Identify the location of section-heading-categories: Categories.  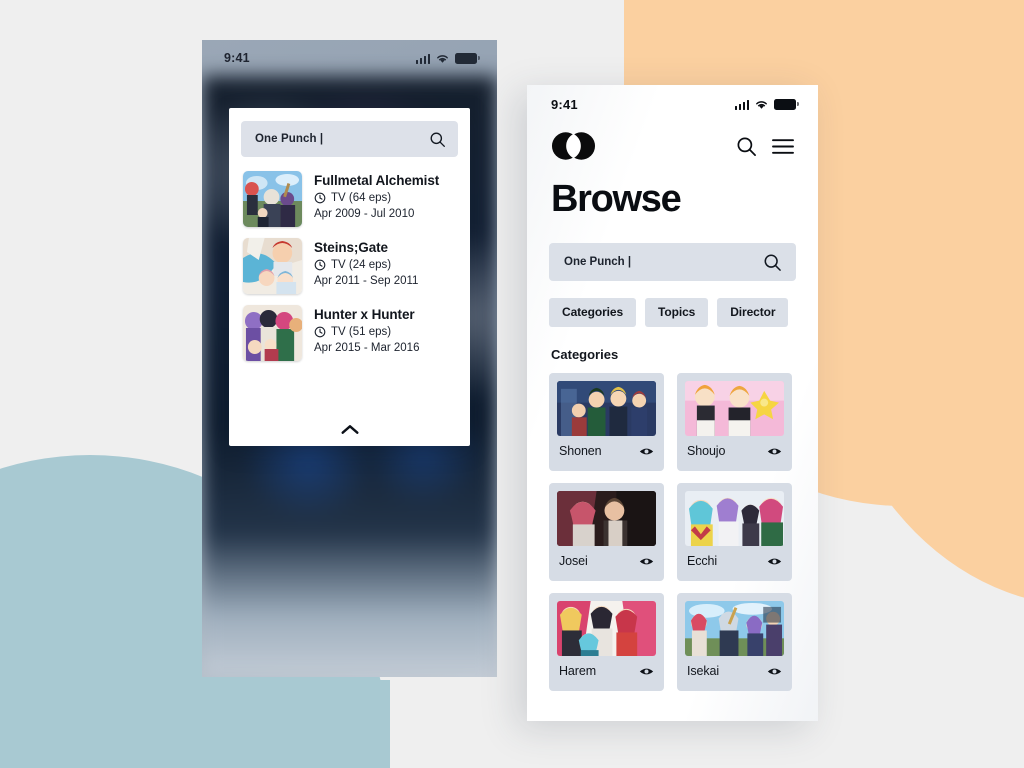
(585, 354).